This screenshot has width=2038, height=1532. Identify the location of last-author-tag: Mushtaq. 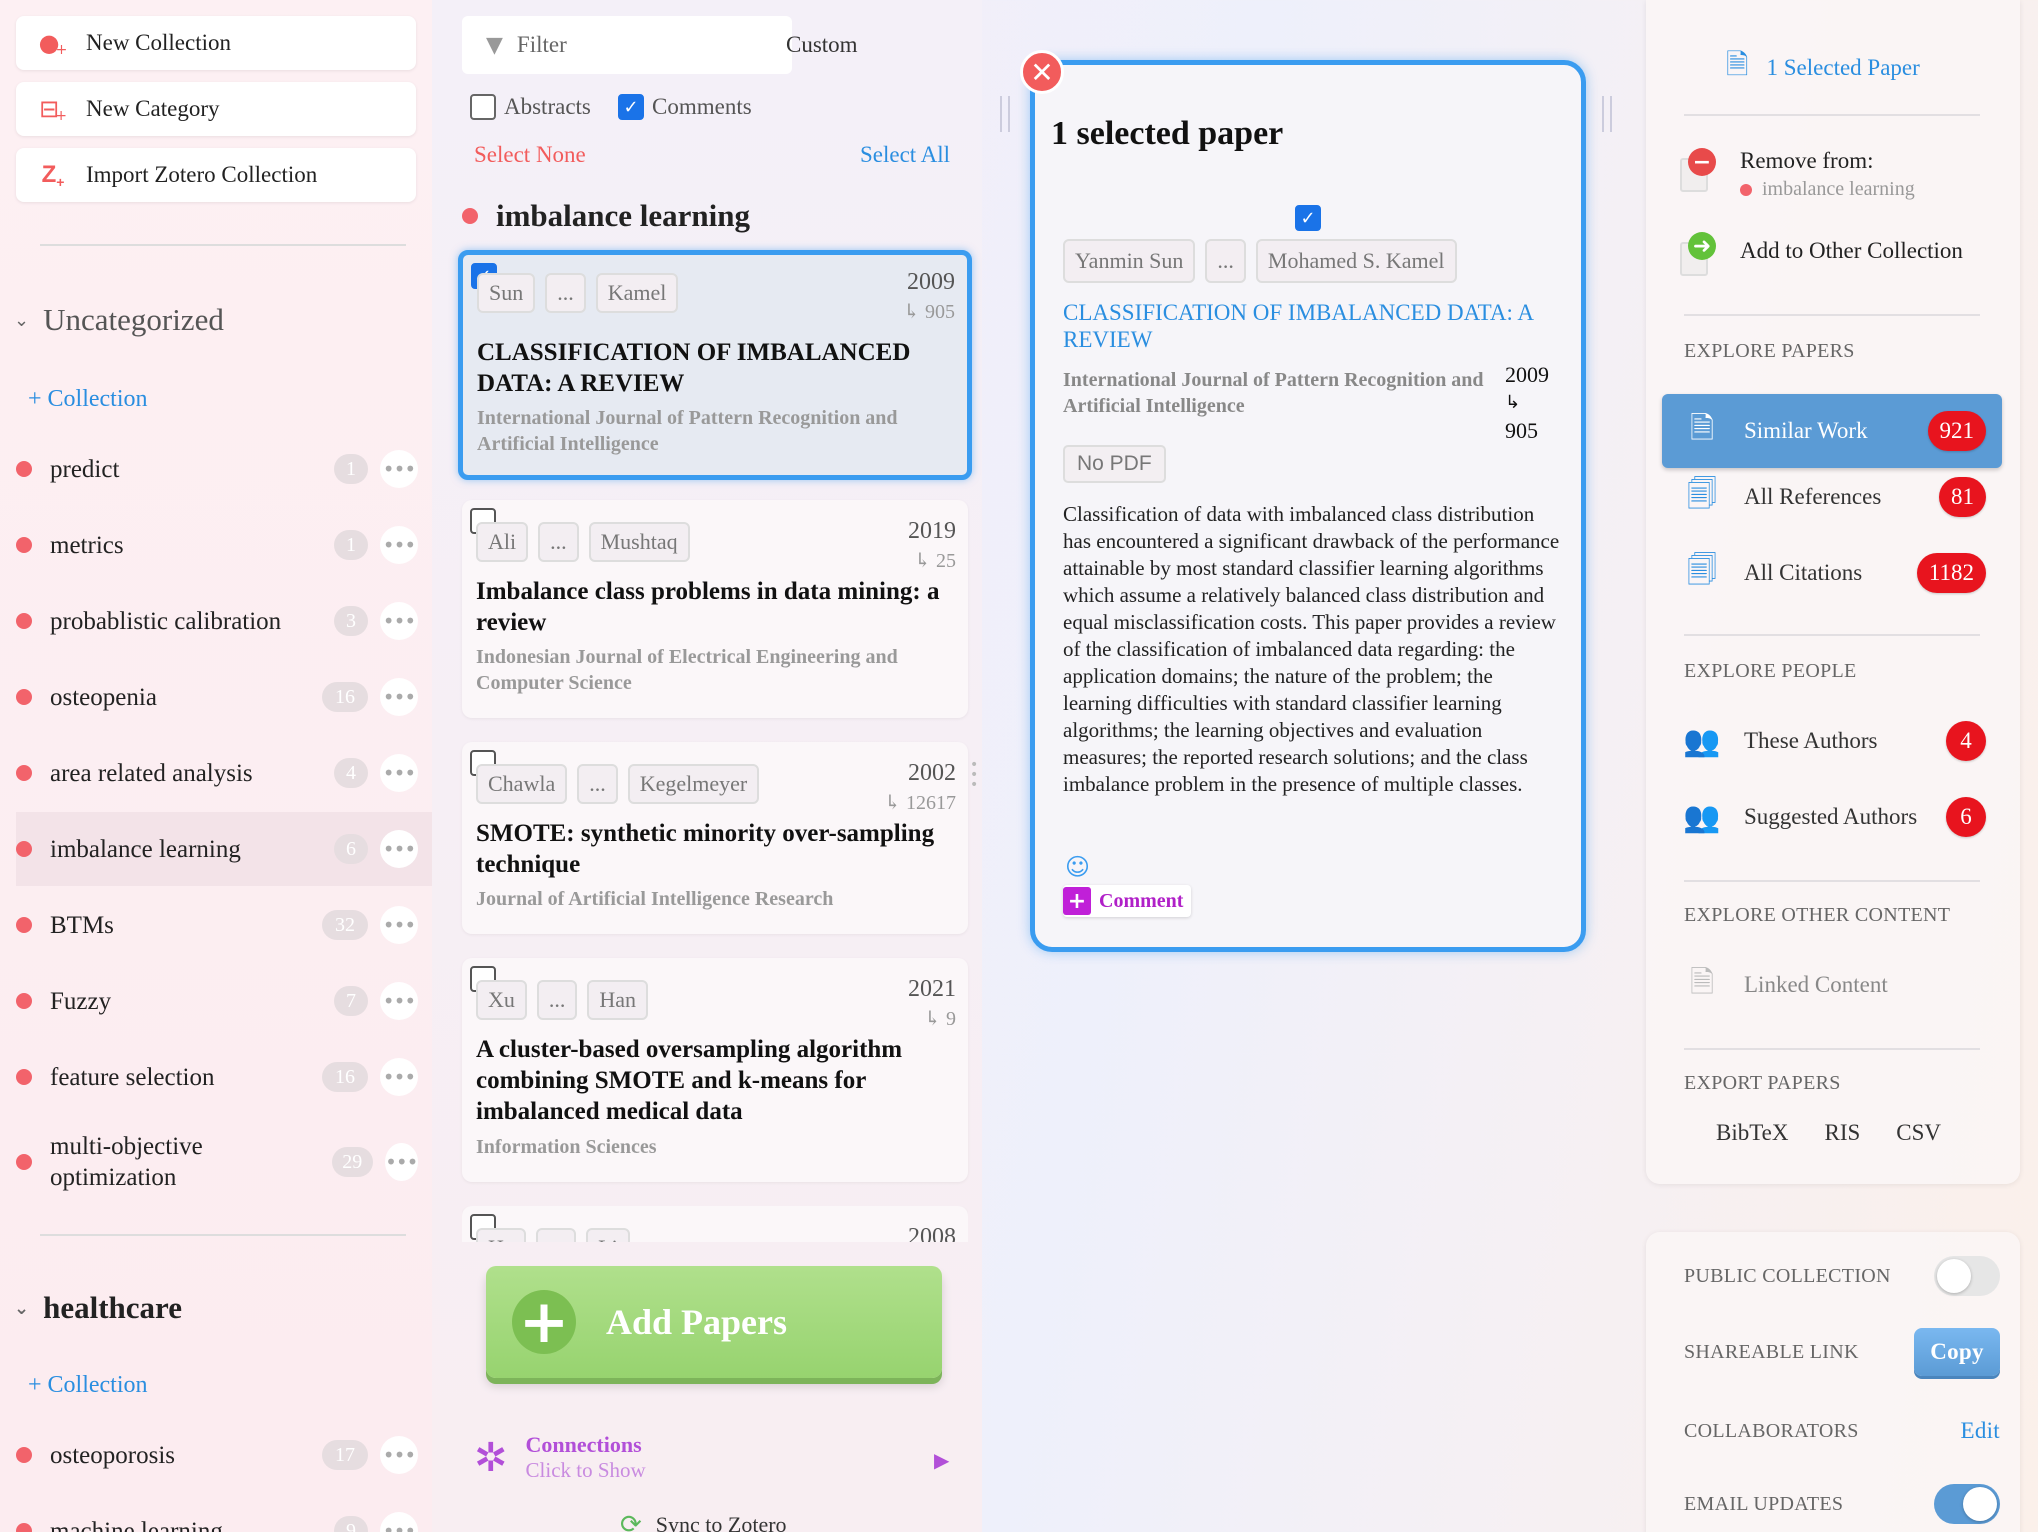
(639, 542).